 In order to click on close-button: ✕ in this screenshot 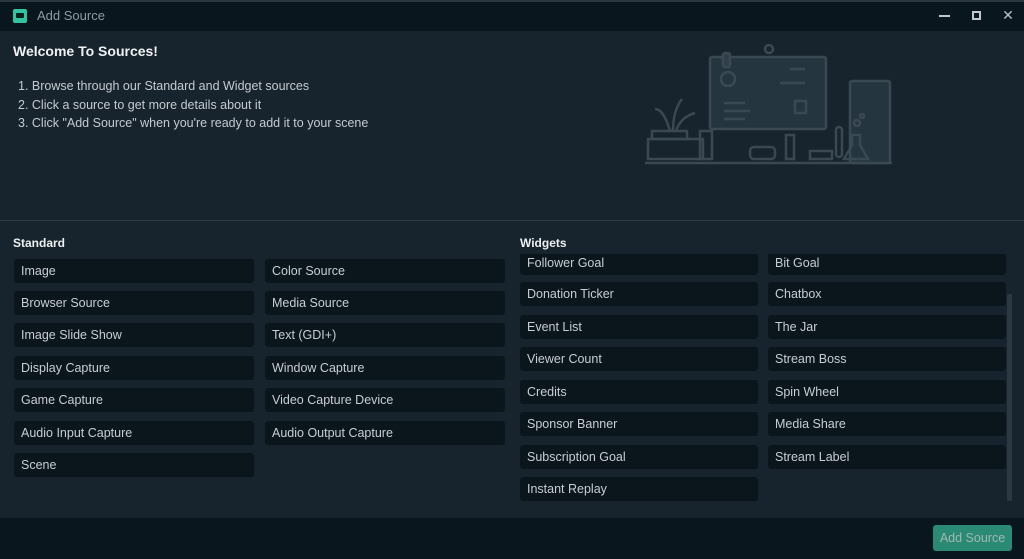, I will do `click(1008, 15)`.